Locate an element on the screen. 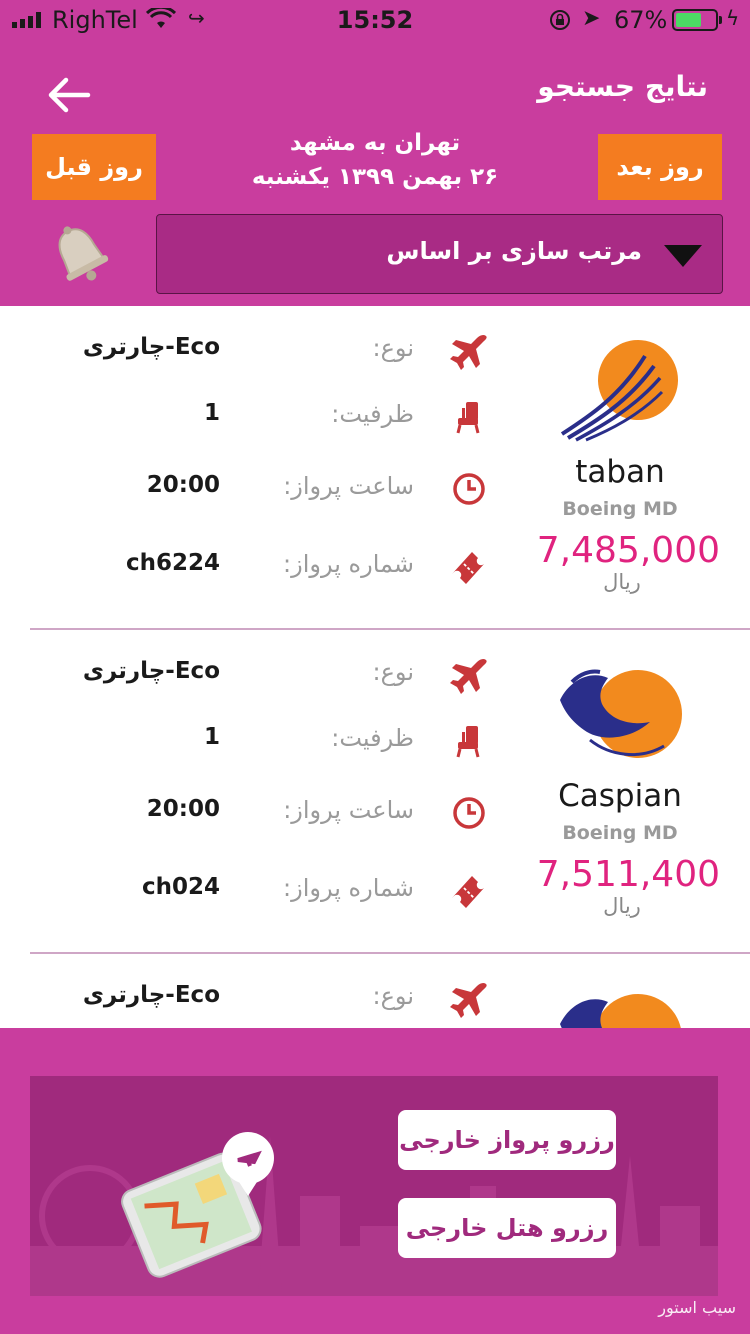 The height and width of the screenshot is (1334, 750). battery-tip is located at coordinates (720, 20).